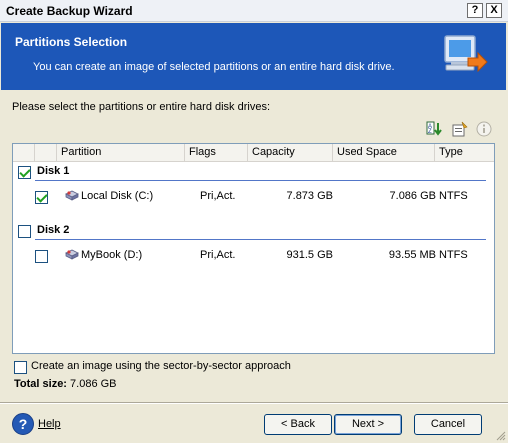  Describe the element at coordinates (384, 153) in the screenshot. I see `column-header-used-space: Used Space` at that location.